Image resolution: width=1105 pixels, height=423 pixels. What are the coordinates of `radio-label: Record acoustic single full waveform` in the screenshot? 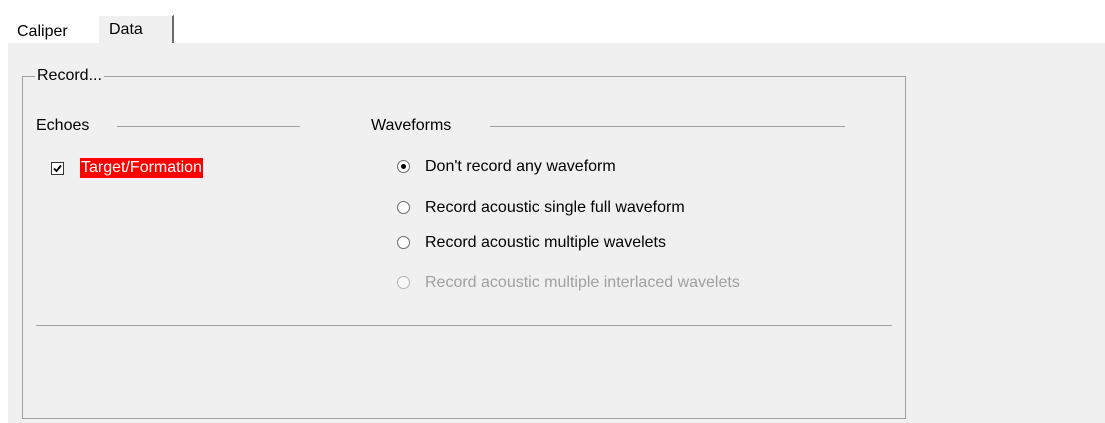 It's located at (555, 207).